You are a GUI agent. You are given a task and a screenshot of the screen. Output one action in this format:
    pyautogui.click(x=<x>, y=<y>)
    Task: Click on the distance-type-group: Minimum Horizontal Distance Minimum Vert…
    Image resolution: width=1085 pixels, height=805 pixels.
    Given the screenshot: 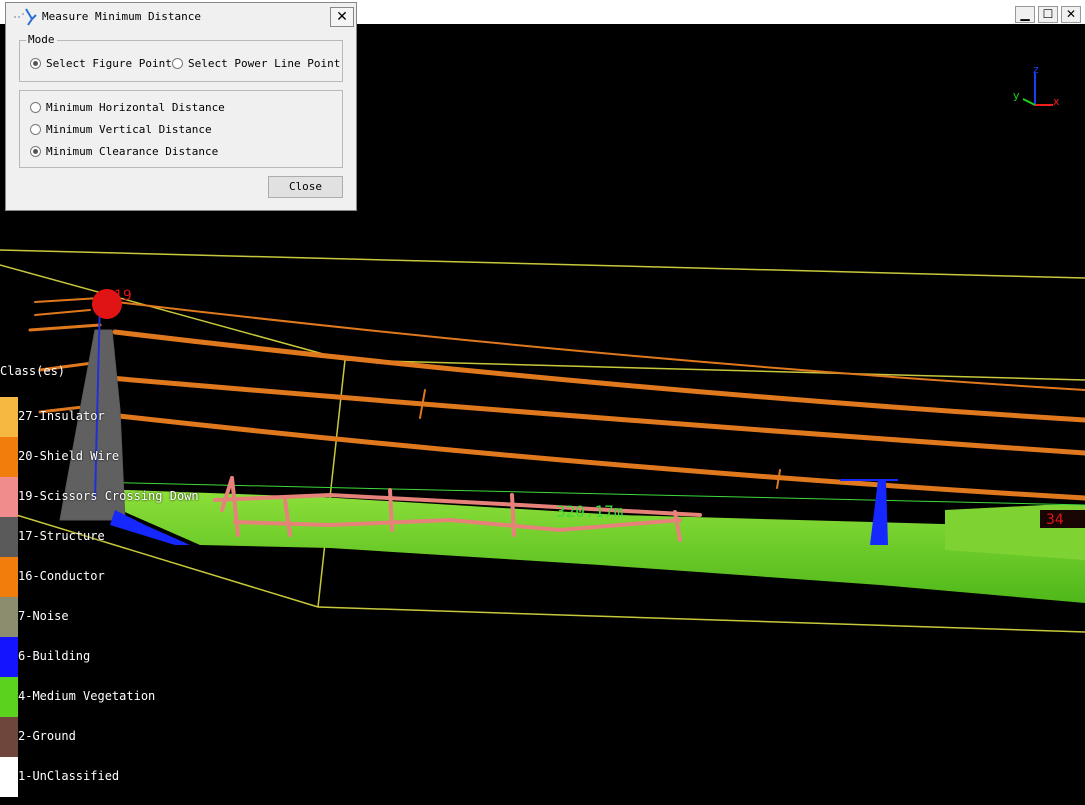 What is the action you would take?
    pyautogui.click(x=181, y=129)
    